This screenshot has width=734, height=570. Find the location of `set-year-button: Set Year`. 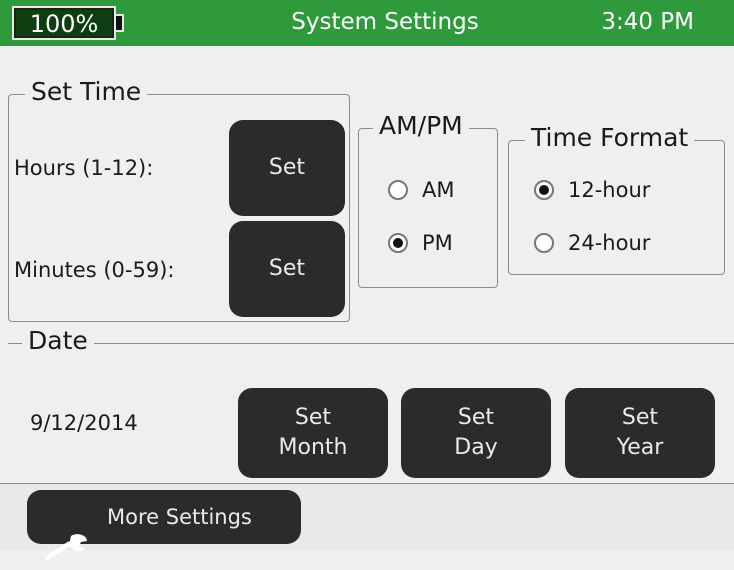

set-year-button: Set Year is located at coordinates (640, 433).